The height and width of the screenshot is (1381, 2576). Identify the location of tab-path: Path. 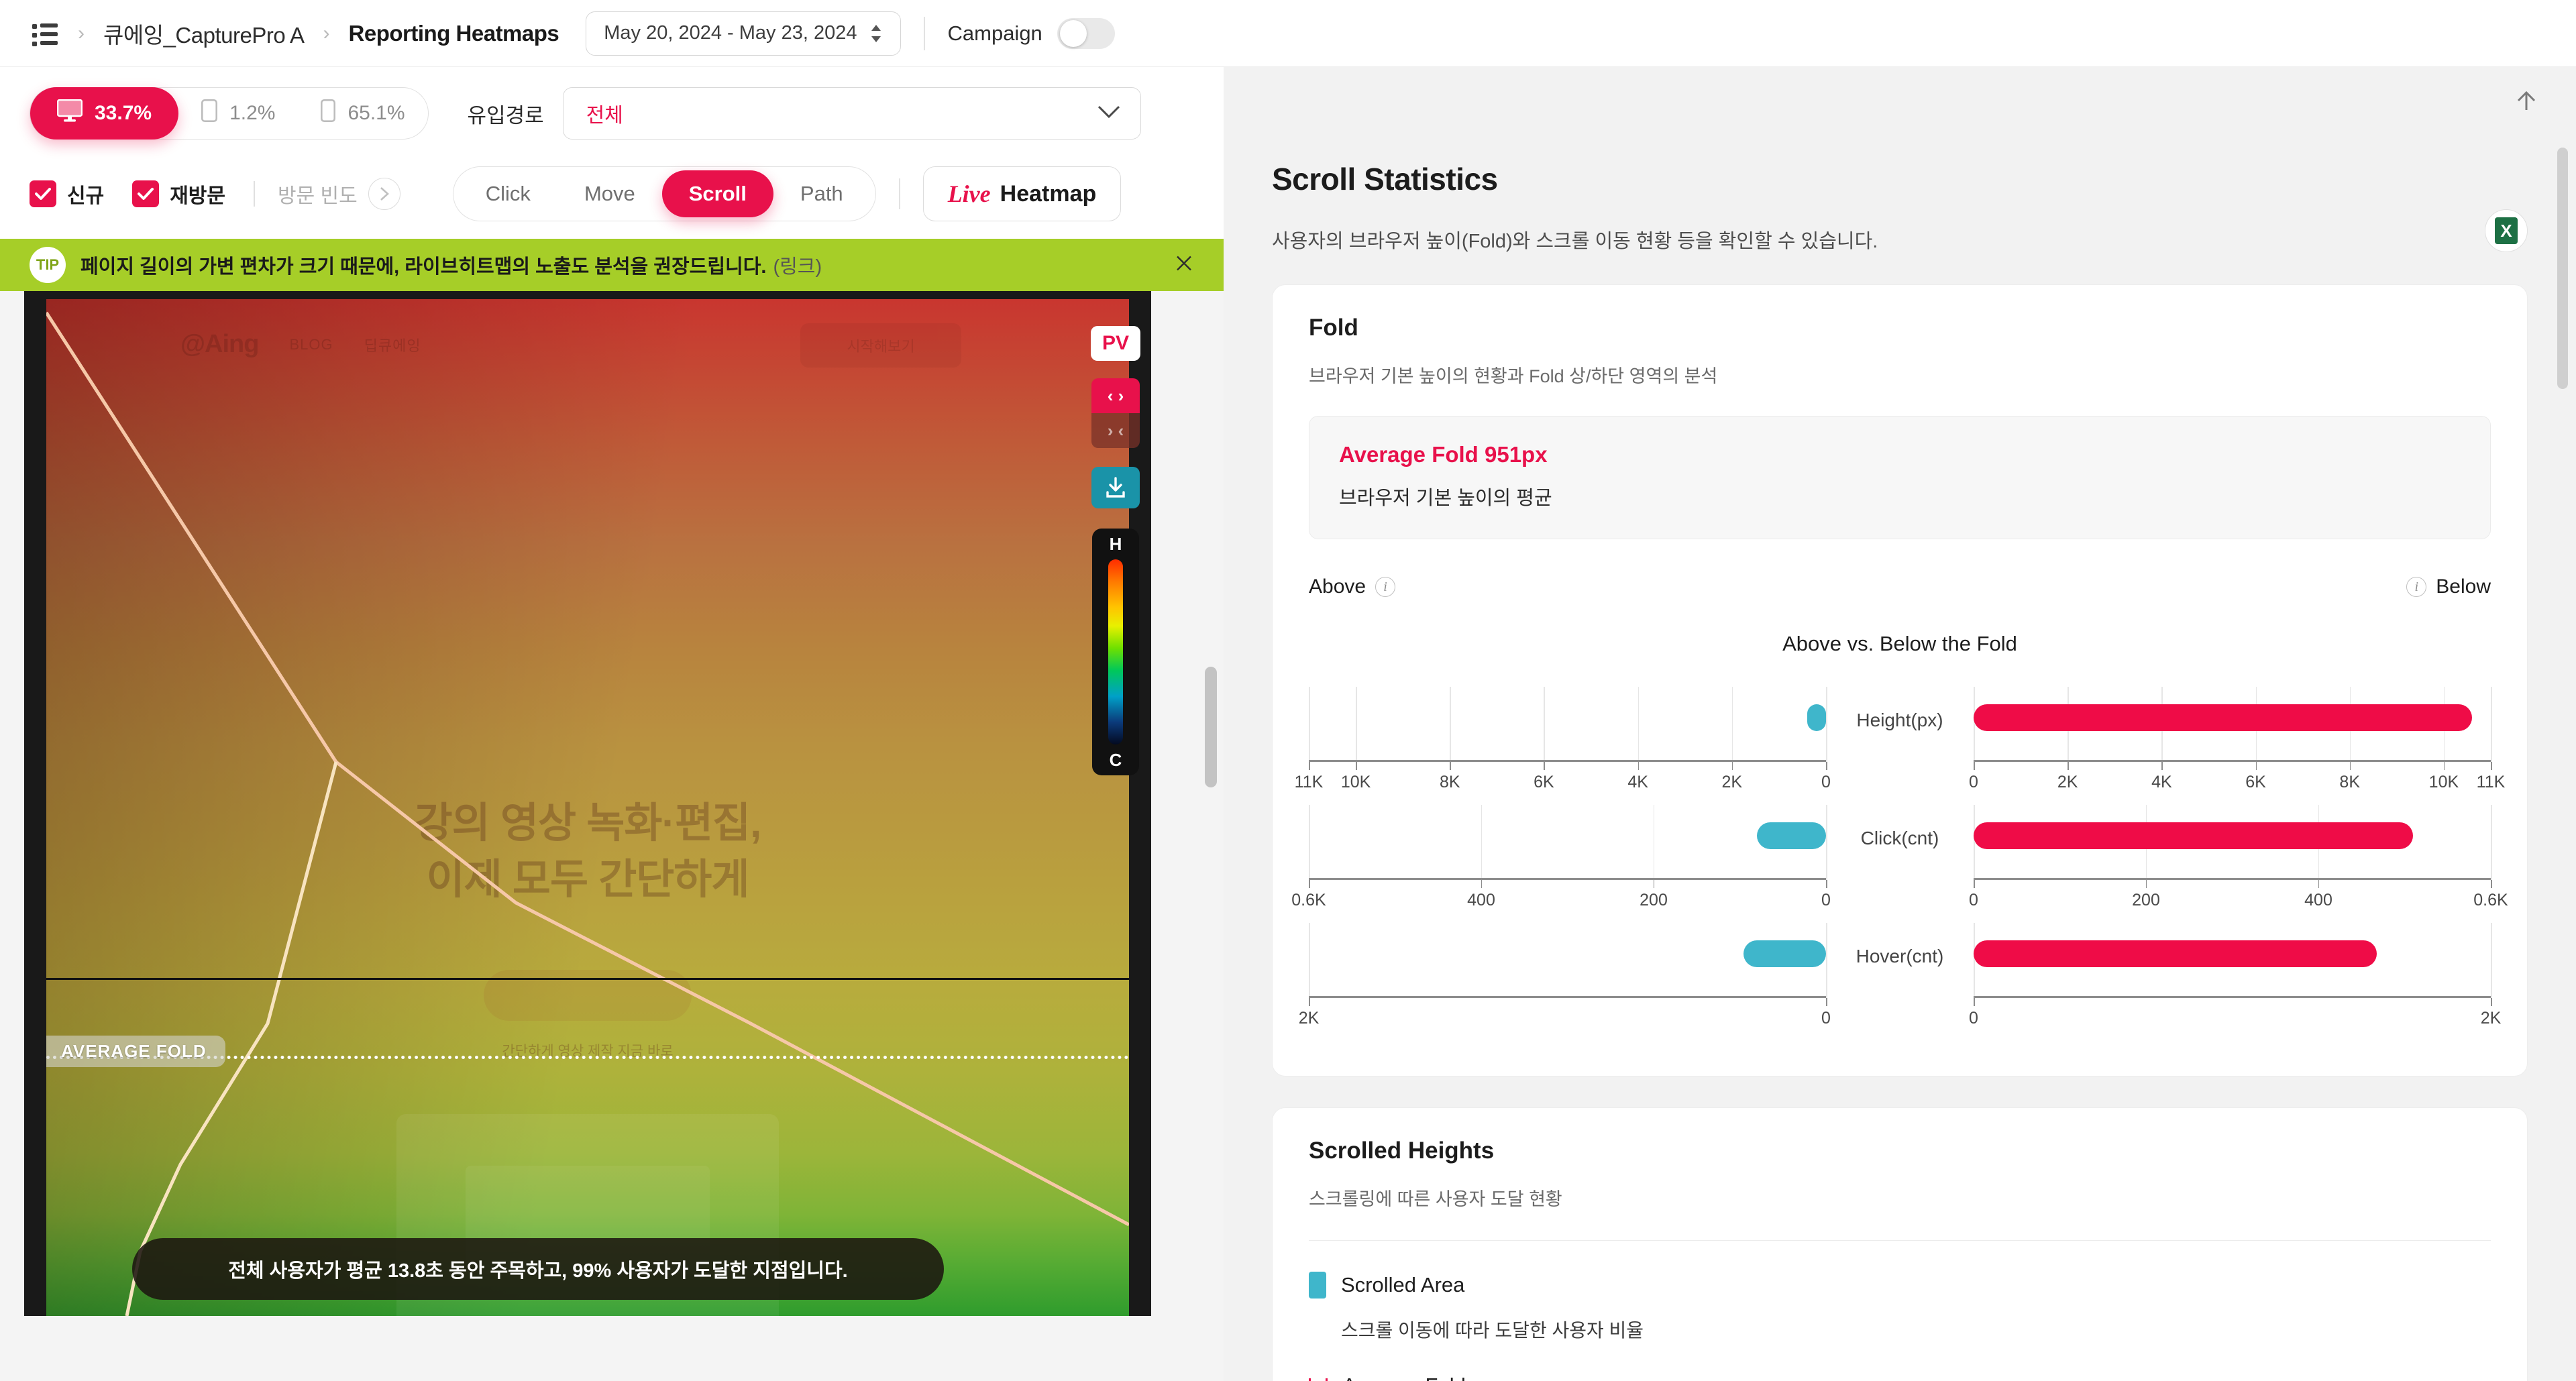
(821, 193).